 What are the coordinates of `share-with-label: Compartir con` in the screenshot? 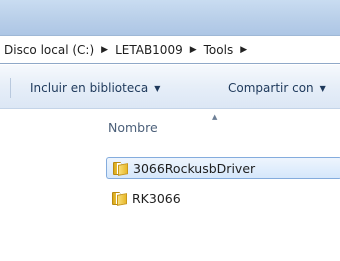 It's located at (271, 88).